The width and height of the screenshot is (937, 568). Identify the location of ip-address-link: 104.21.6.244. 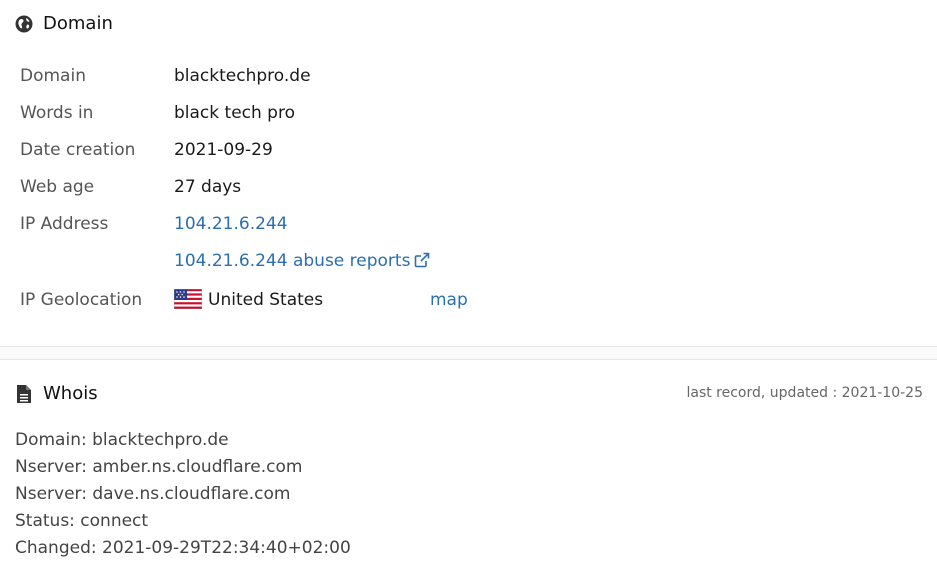
(231, 224).